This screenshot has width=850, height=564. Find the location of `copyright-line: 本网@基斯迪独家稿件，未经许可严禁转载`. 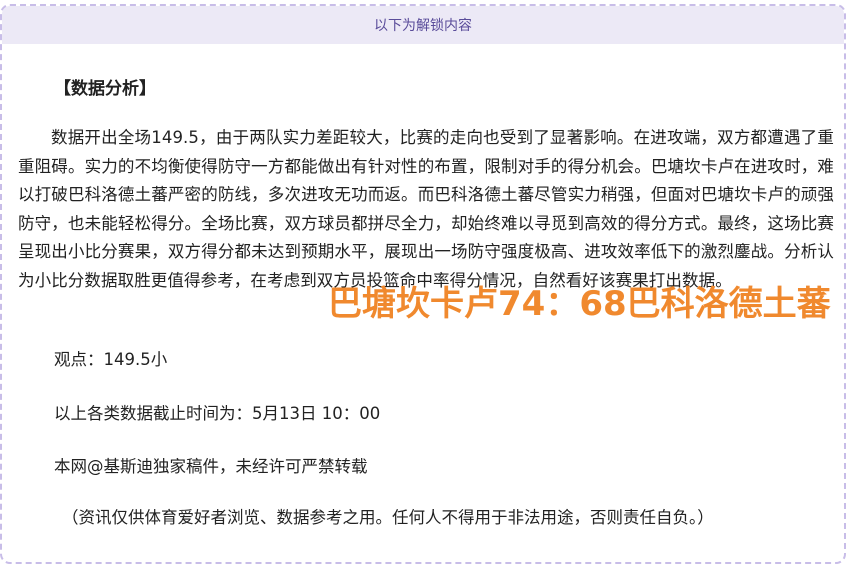

copyright-line: 本网@基斯迪独家稿件，未经许可严禁转载 is located at coordinates (211, 466).